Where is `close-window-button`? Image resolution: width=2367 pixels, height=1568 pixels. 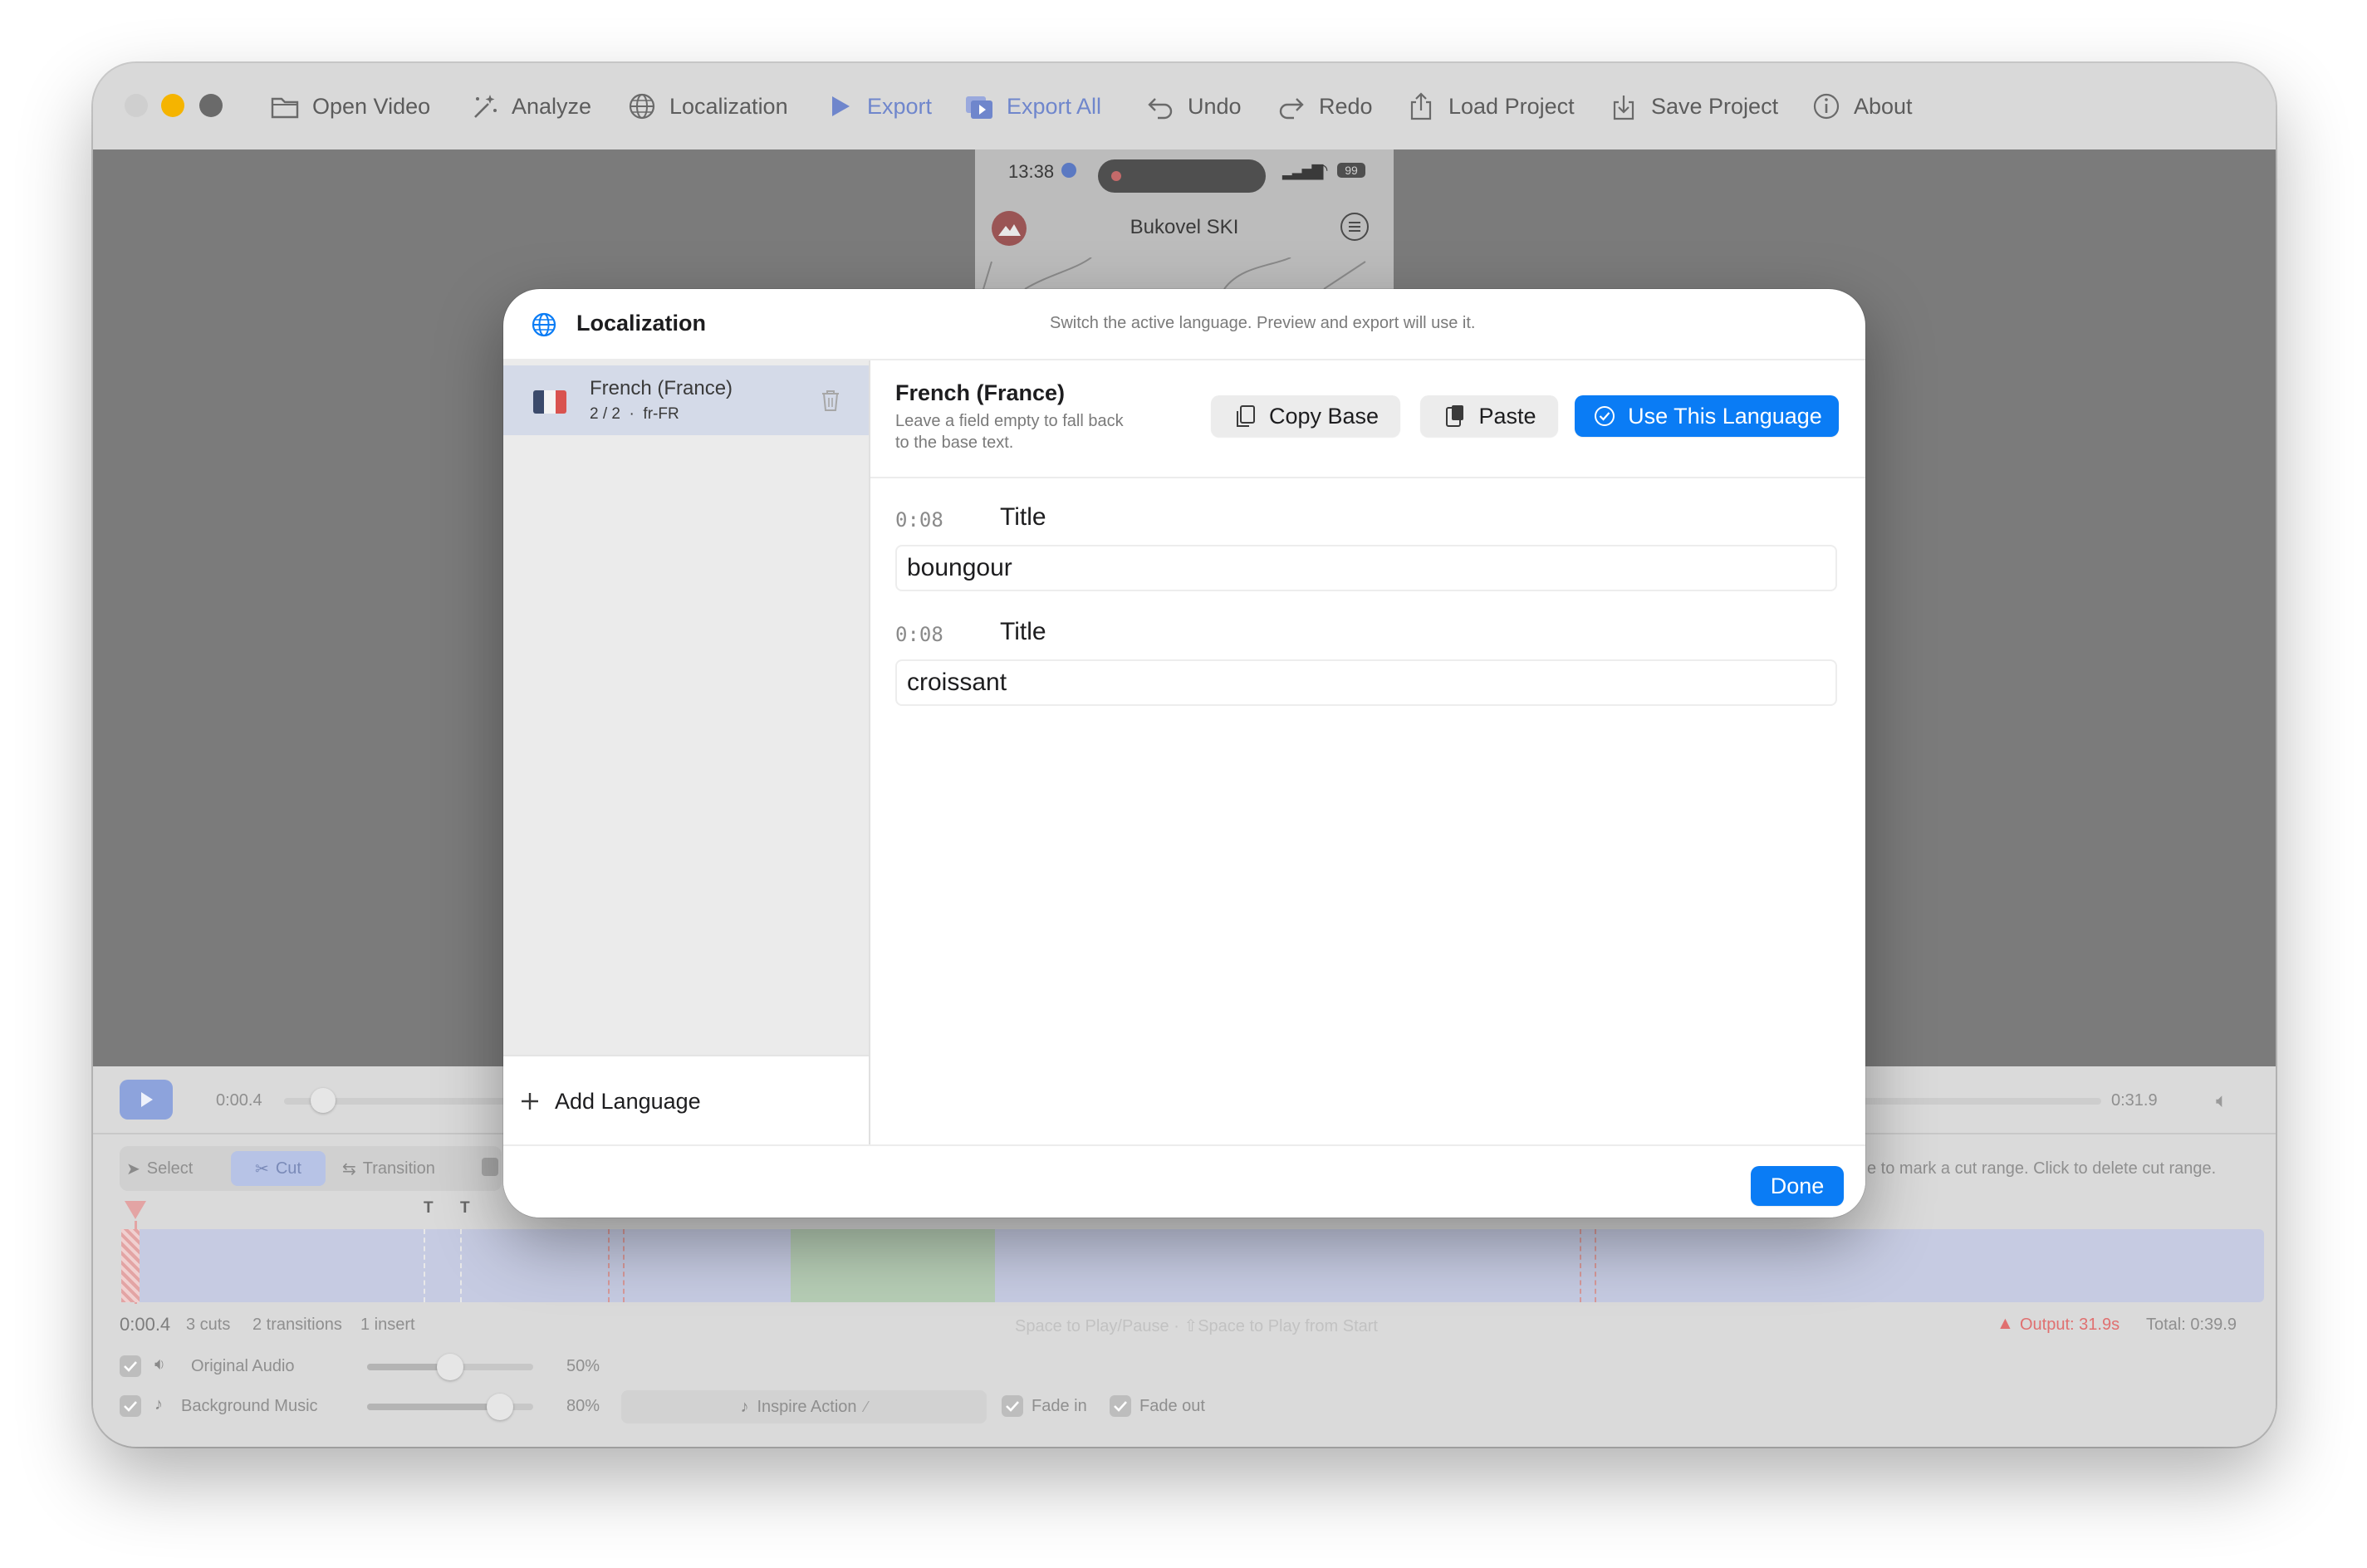 close-window-button is located at coordinates (136, 105).